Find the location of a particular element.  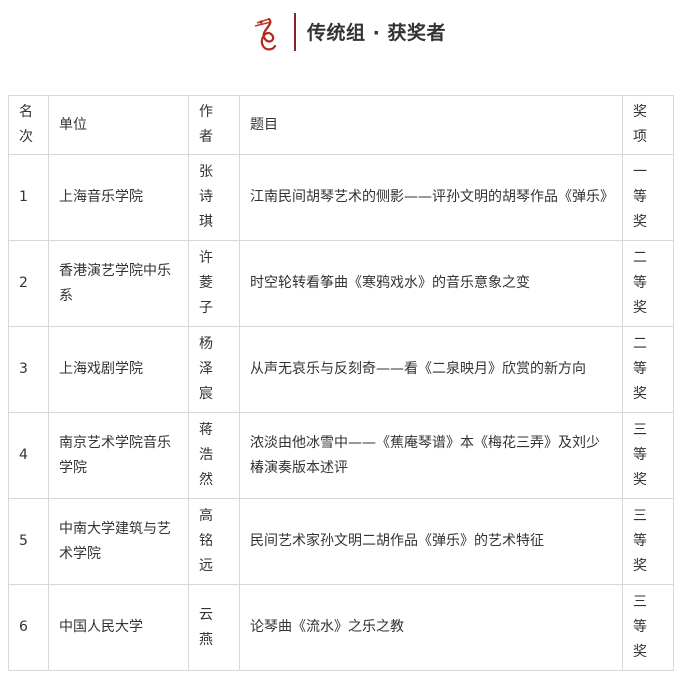

cell-unit: 上海戏剧学院 is located at coordinates (118, 369).